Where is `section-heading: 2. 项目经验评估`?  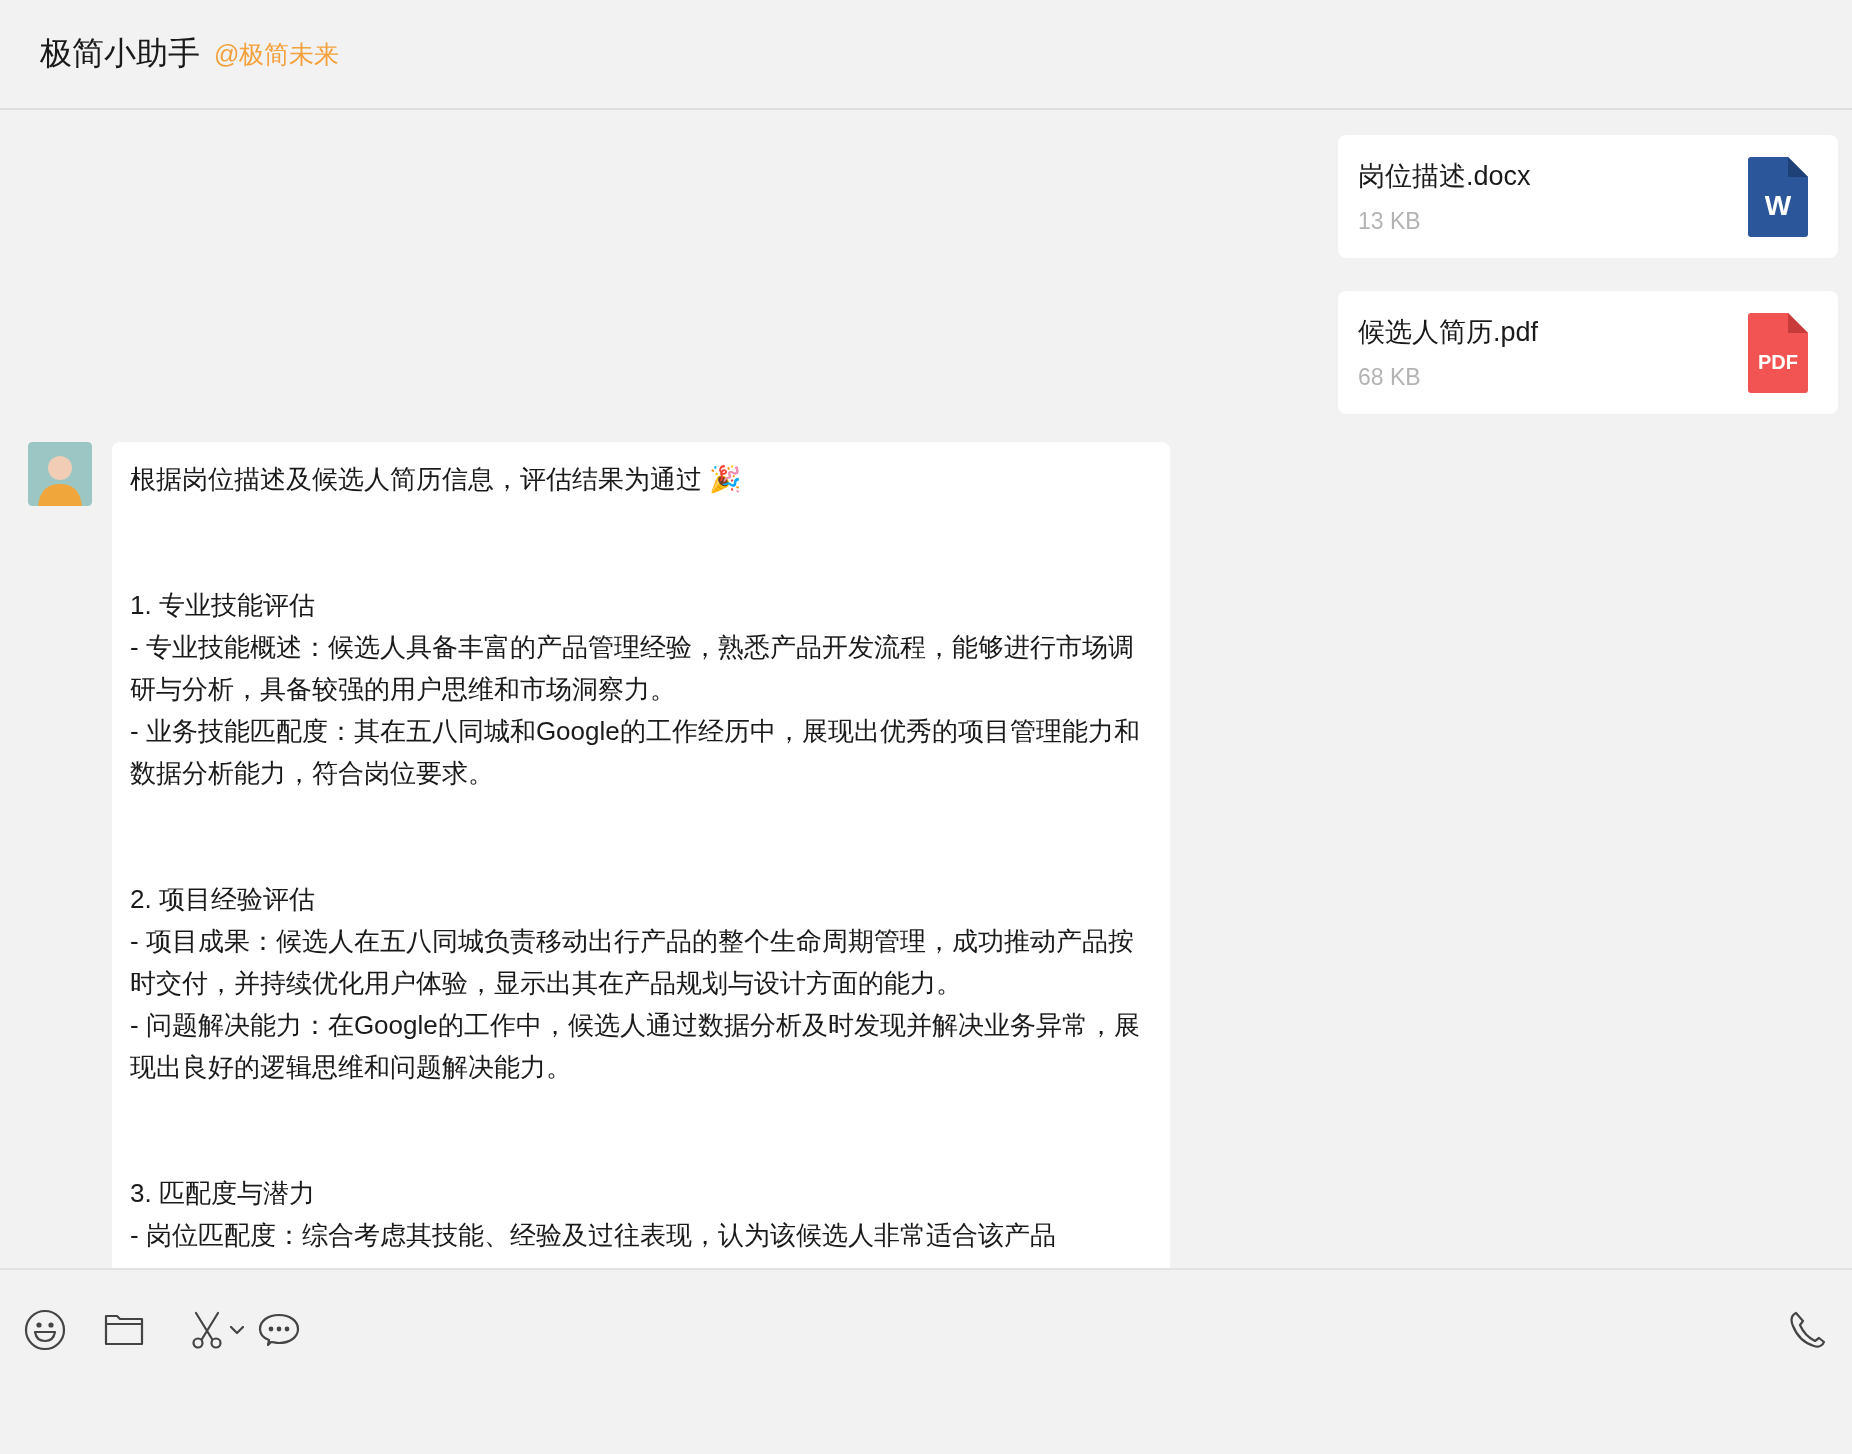
section-heading: 2. 项目经验评估 is located at coordinates (223, 899).